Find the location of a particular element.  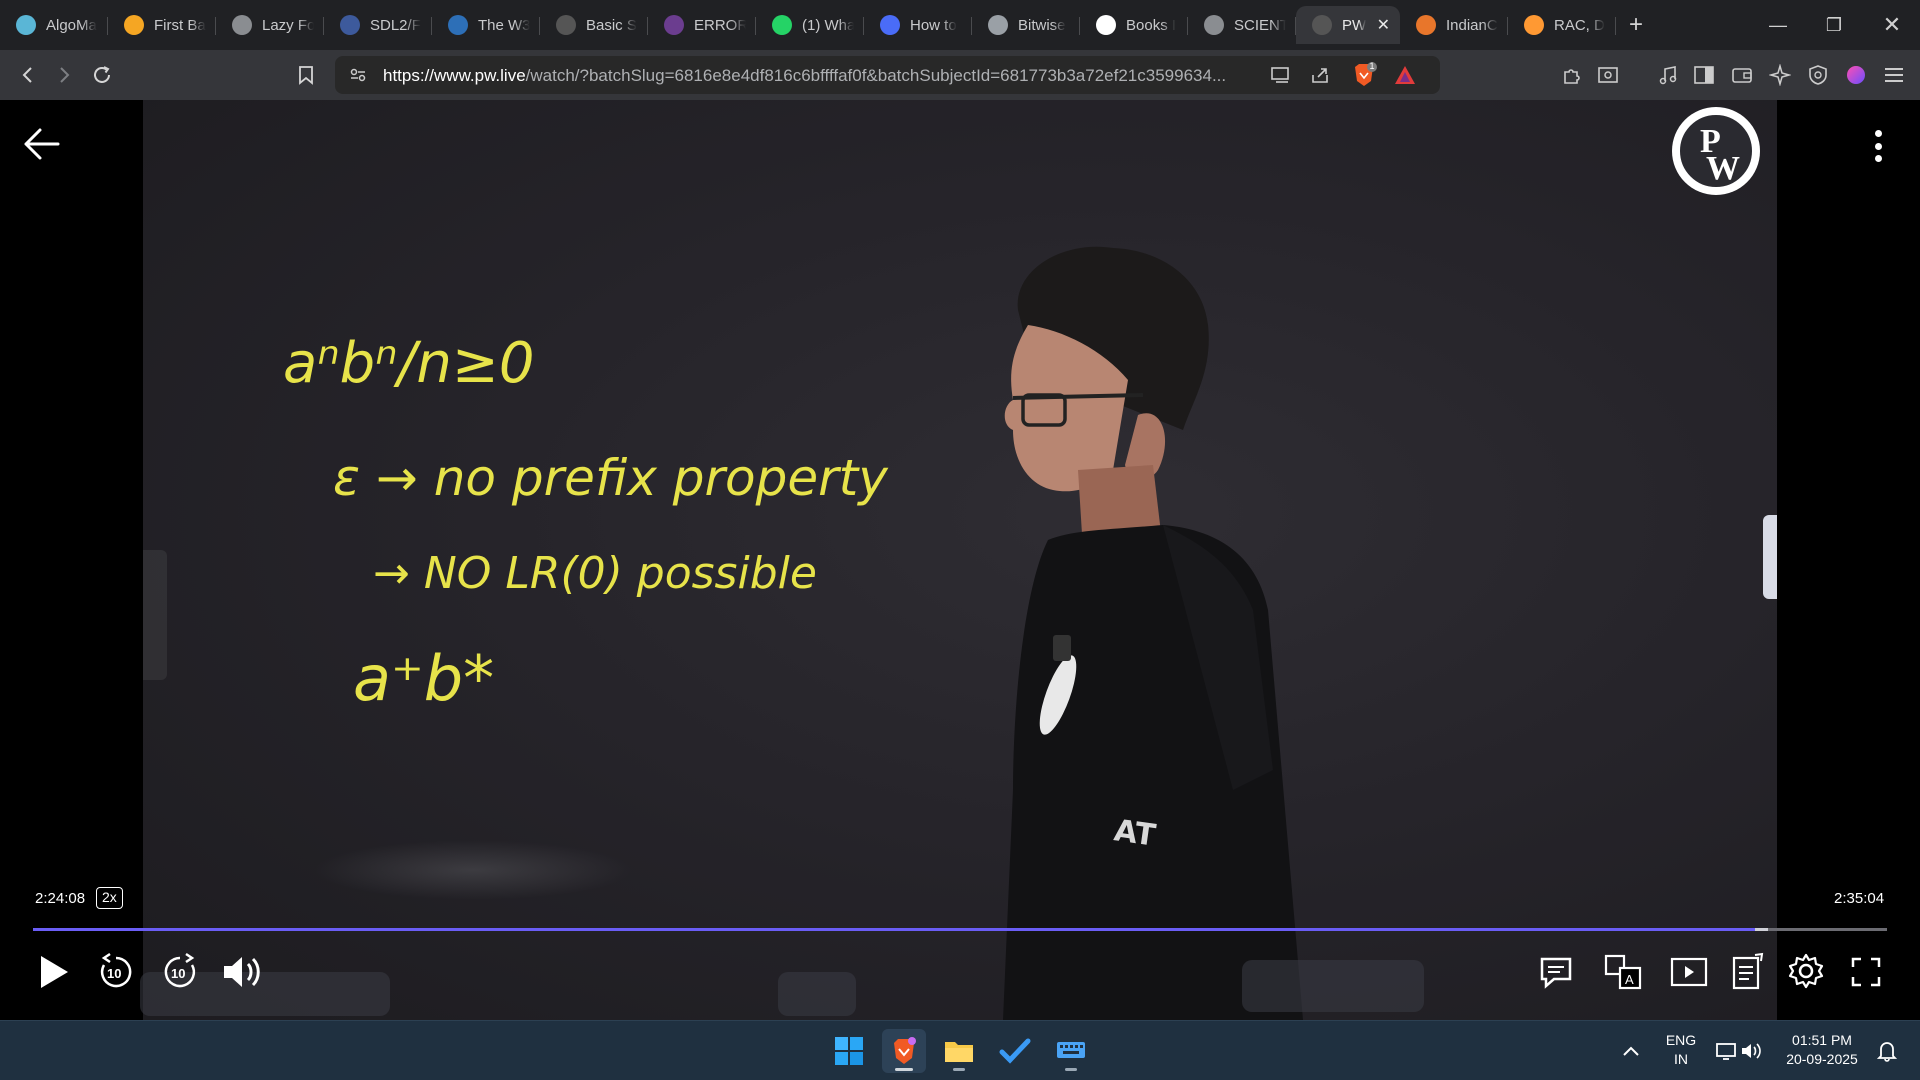

browser-tab-label: Bitwise is located at coordinates (1042, 25).